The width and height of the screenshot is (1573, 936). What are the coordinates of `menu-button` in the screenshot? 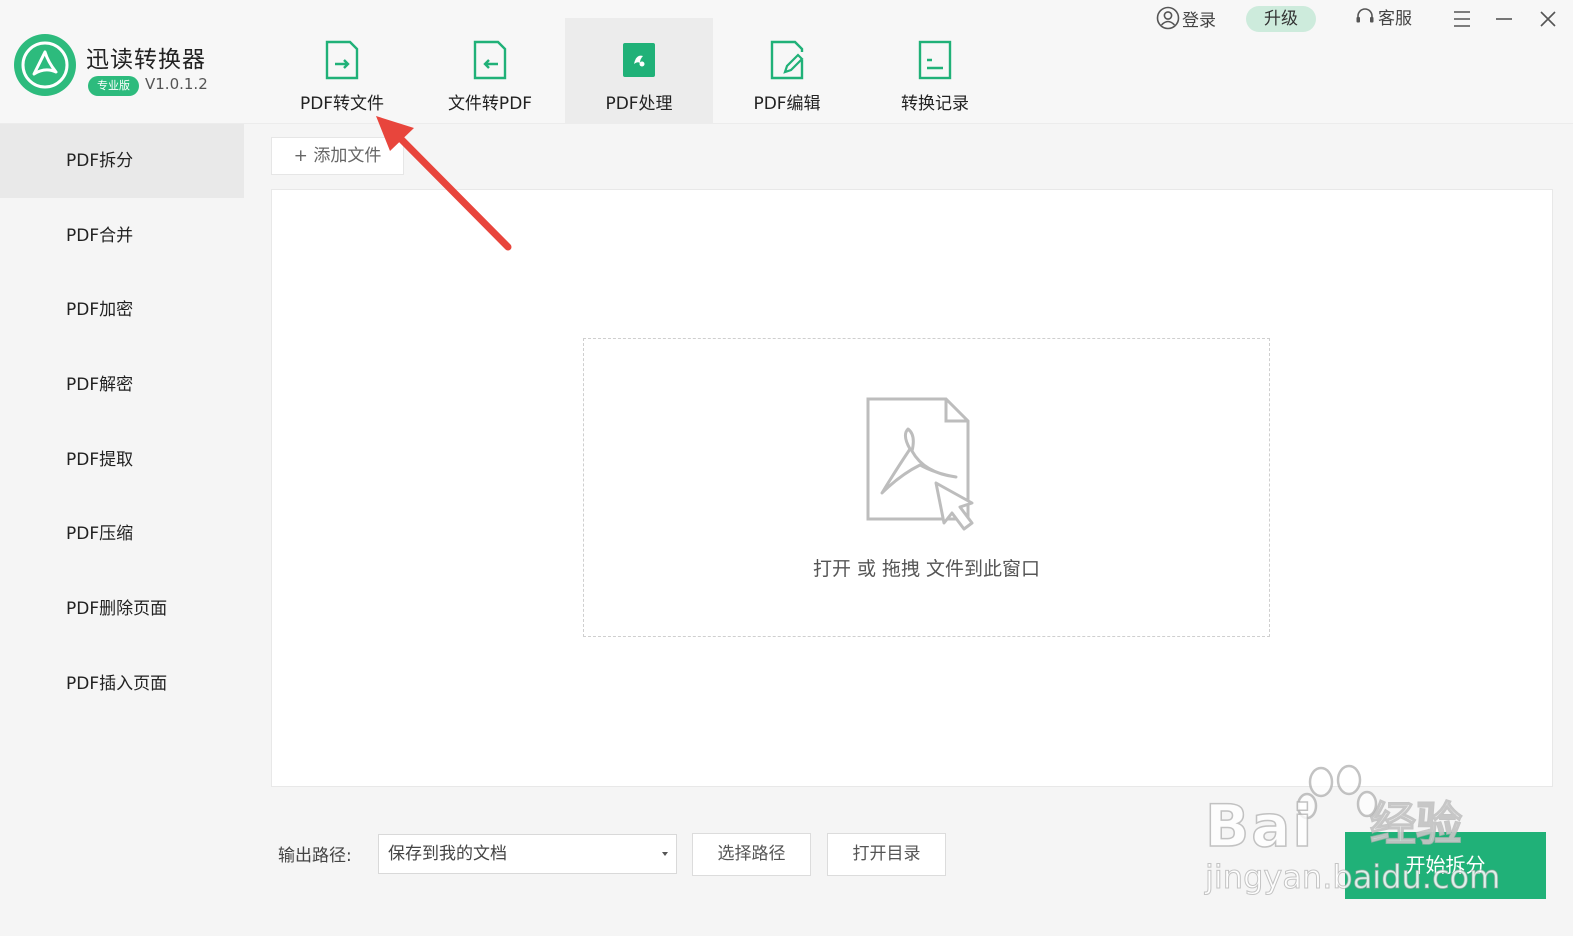 It's located at (1462, 19).